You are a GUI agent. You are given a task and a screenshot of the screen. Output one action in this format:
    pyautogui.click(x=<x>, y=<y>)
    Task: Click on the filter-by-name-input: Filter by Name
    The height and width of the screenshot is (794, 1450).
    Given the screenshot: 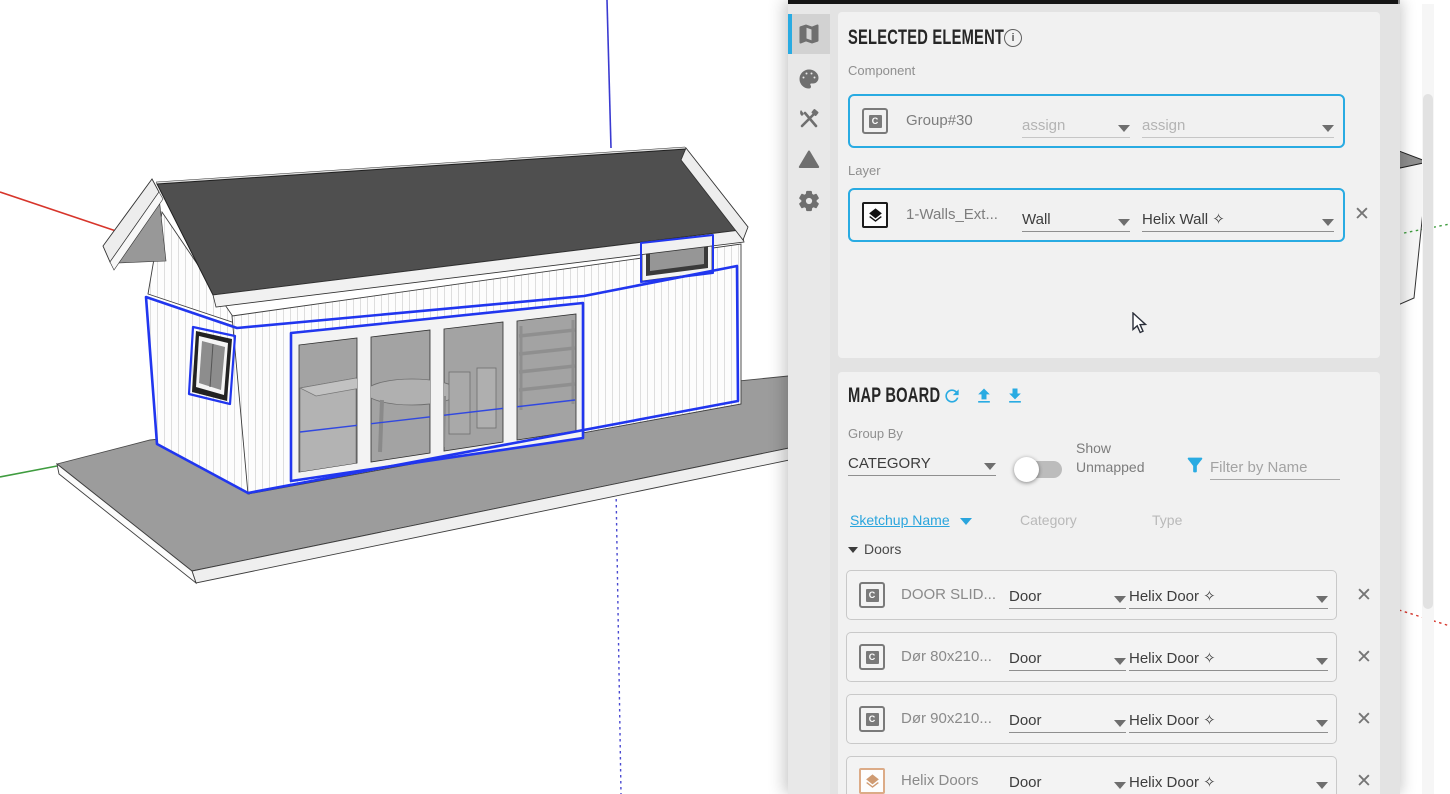 What is the action you would take?
    pyautogui.click(x=1275, y=463)
    